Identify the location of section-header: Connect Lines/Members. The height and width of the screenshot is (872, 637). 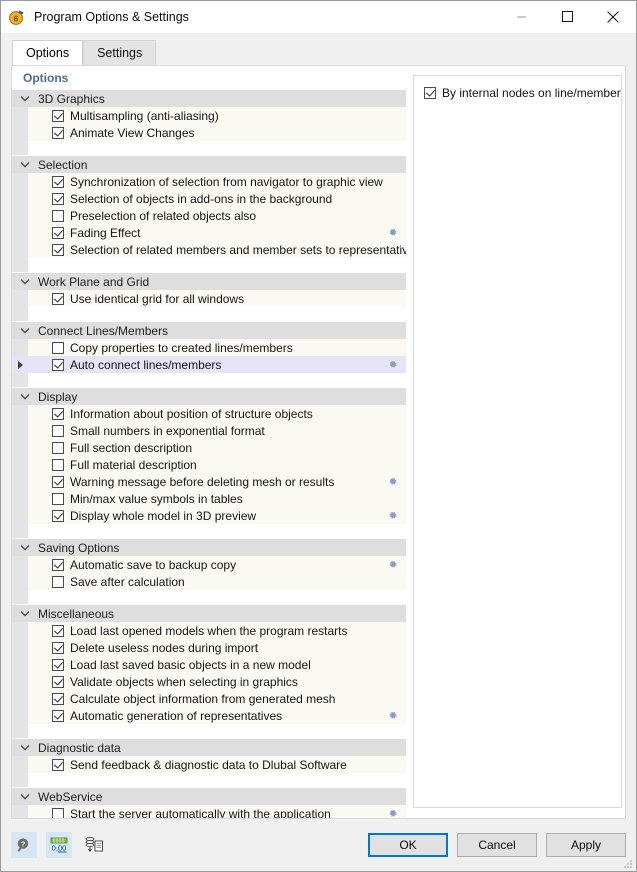
(209, 330).